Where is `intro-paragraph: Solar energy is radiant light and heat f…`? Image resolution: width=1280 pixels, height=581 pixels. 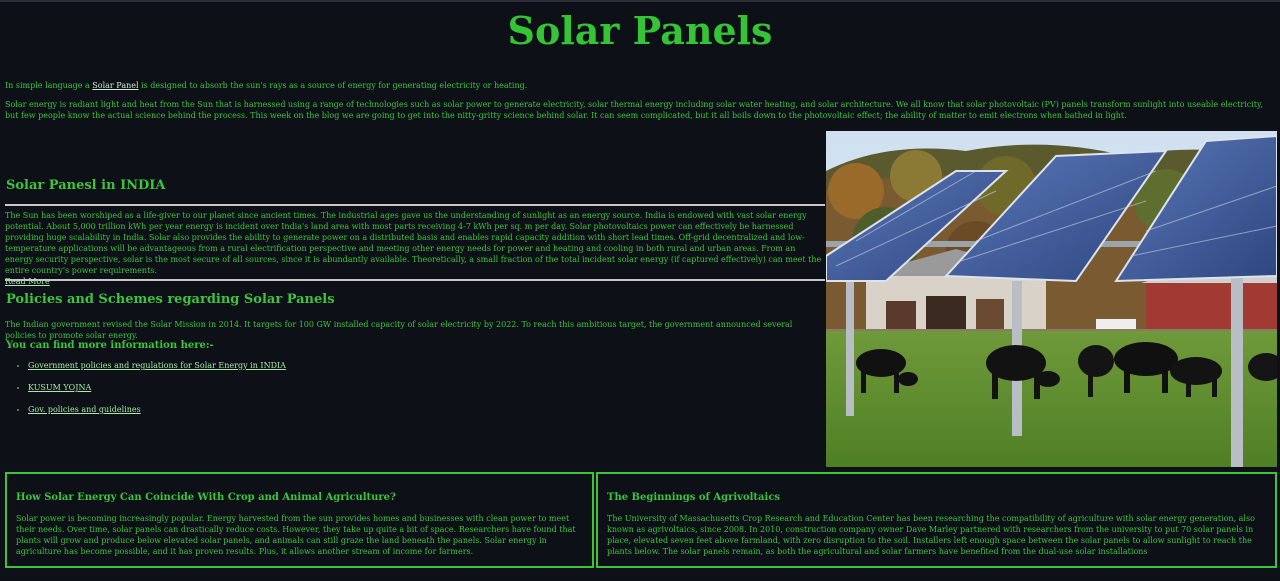 intro-paragraph: Solar energy is radiant light and heat f… is located at coordinates (634, 110).